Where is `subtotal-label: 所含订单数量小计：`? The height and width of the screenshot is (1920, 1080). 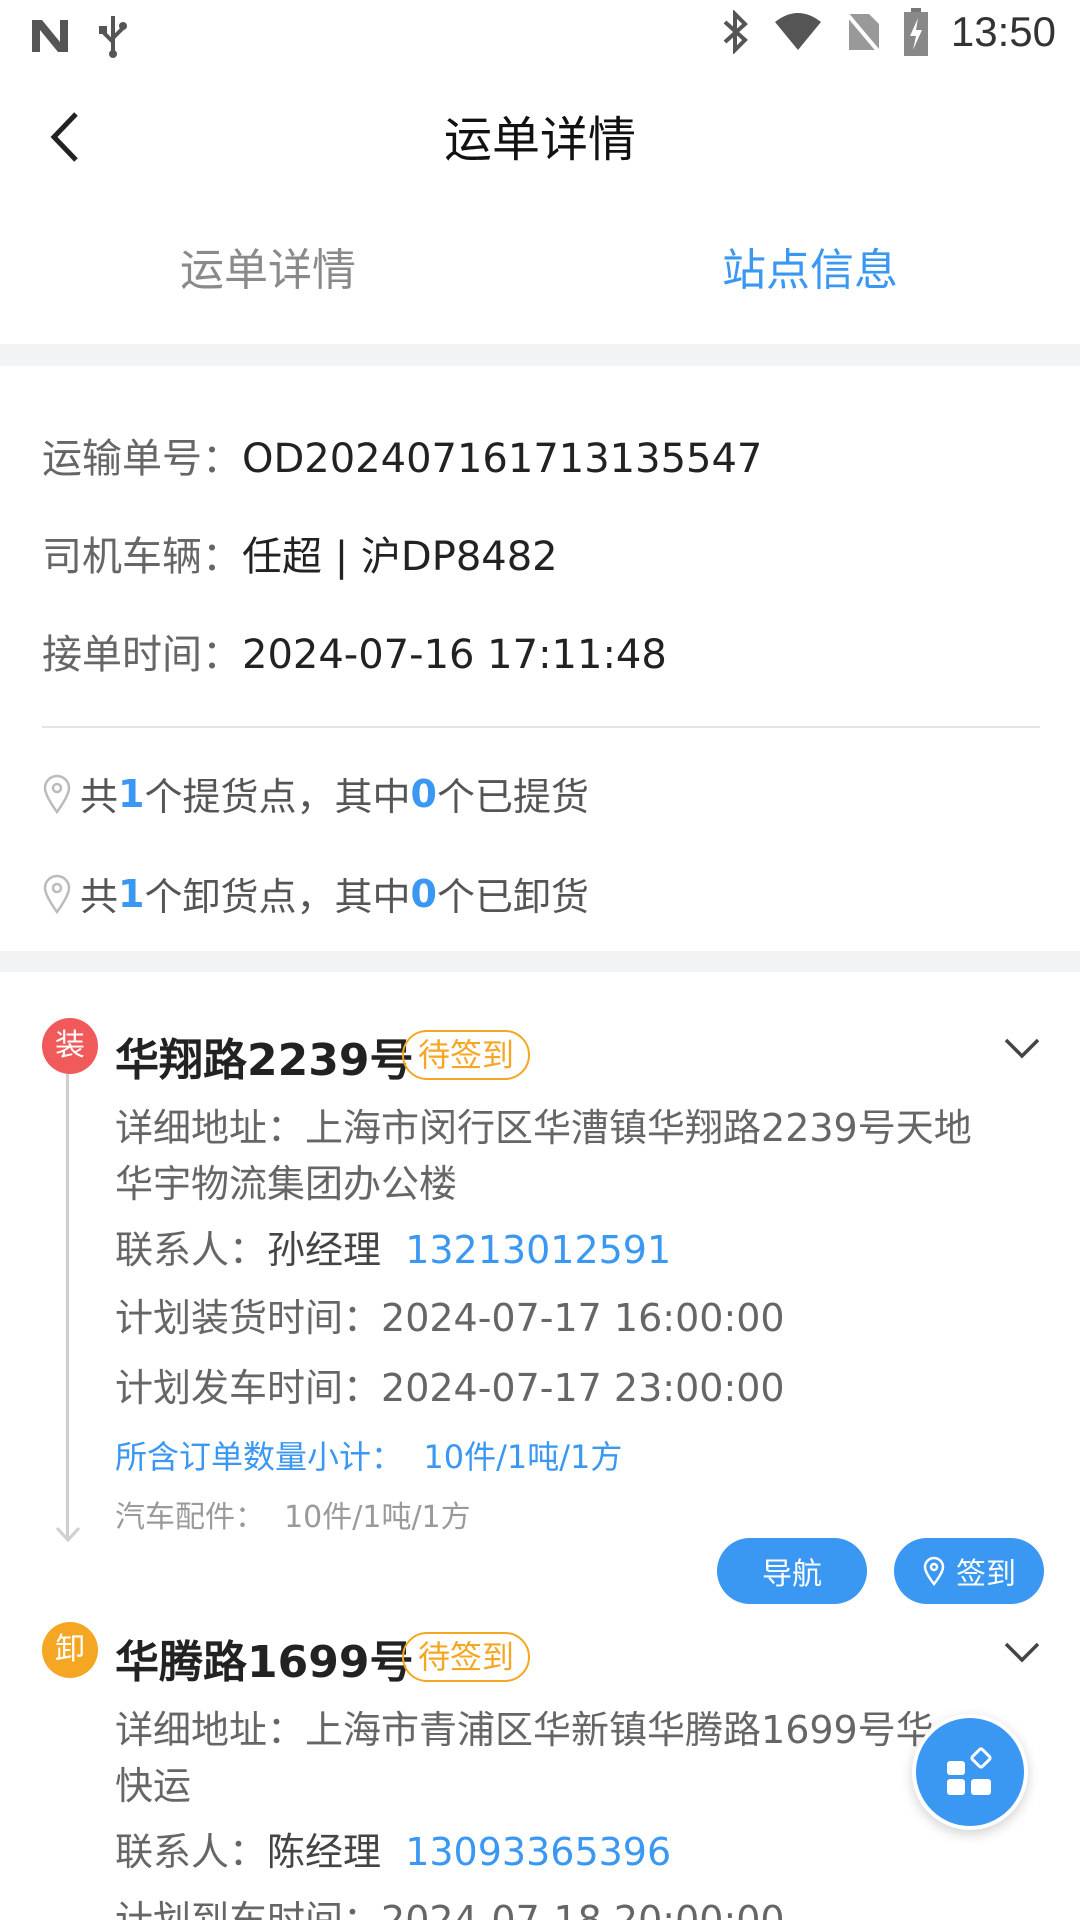 subtotal-label: 所含订单数量小计： is located at coordinates (259, 1457).